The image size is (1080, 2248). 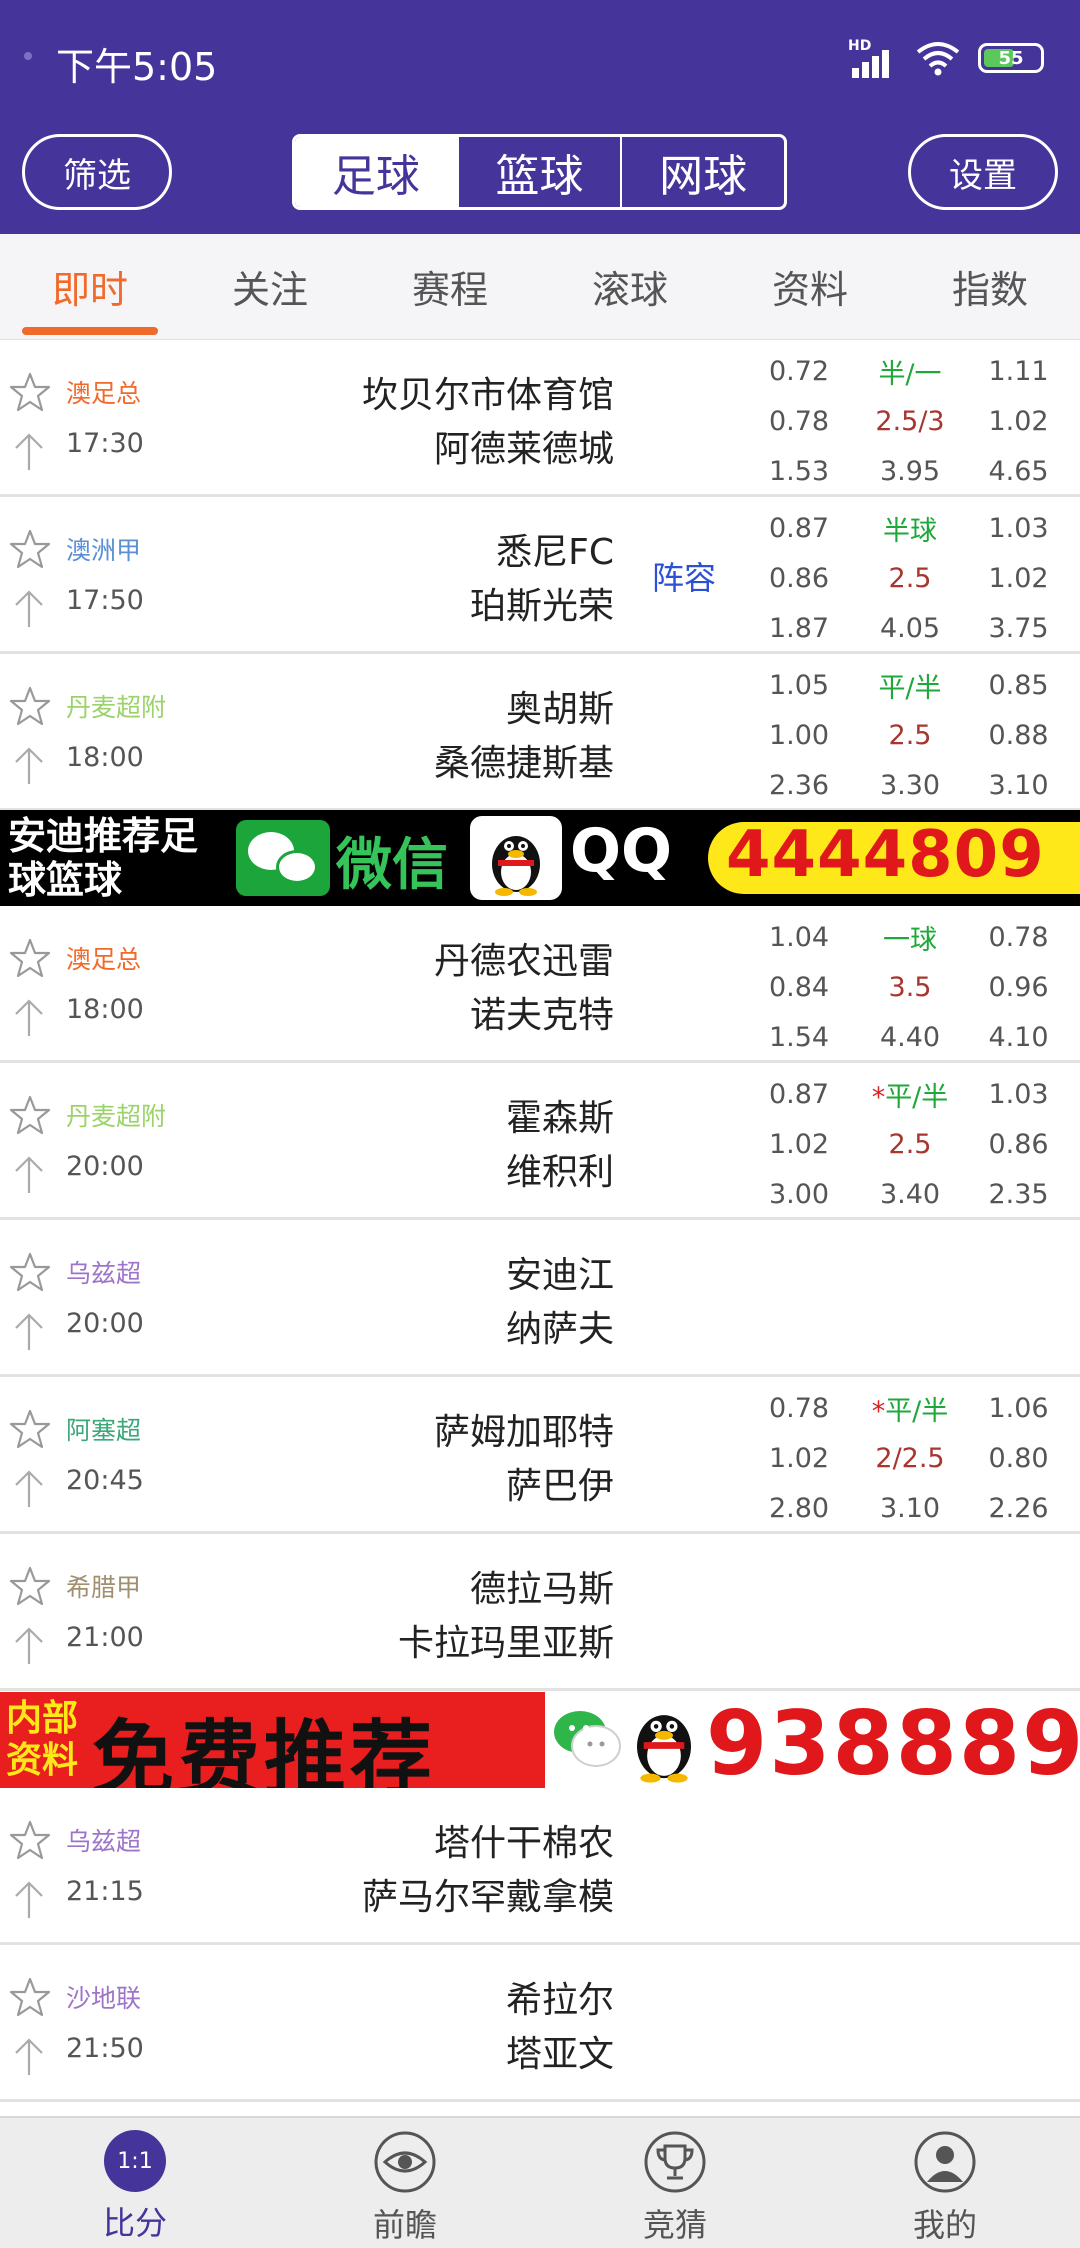 I want to click on odds-home: 0.72, so click(x=799, y=371).